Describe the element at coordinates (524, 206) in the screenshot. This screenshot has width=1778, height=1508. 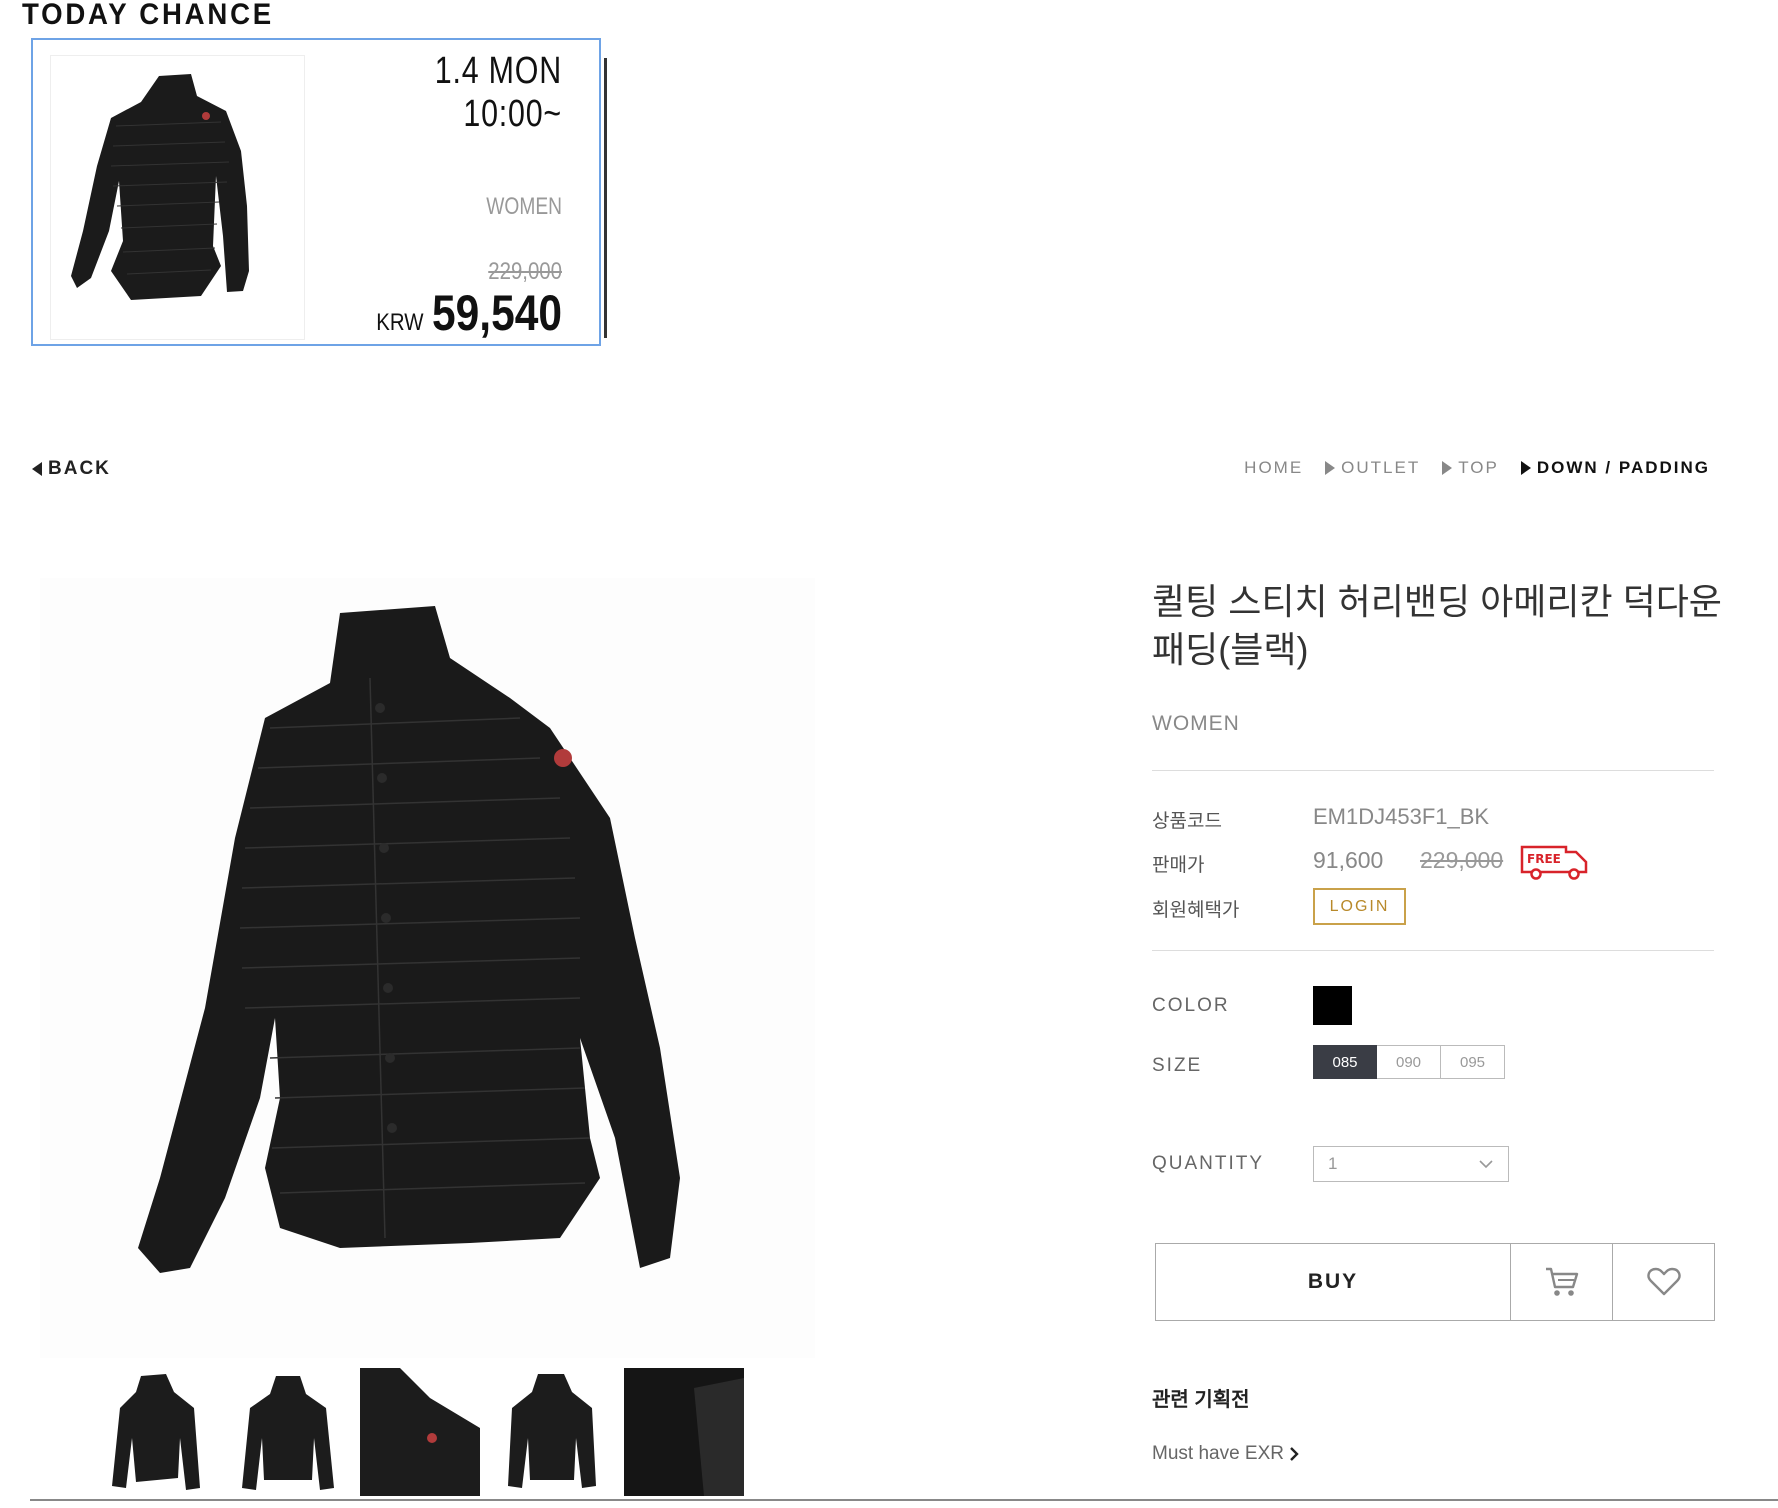
I see `today-chance-category: WOMEN` at that location.